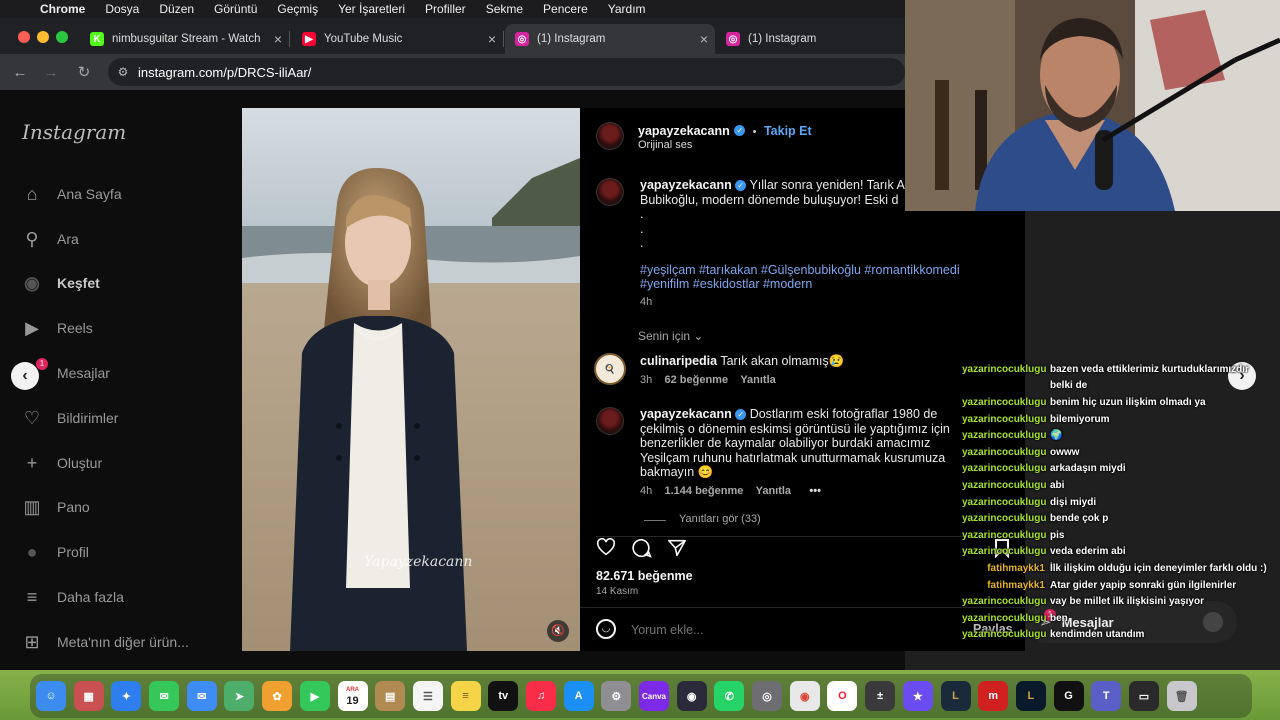  What do you see at coordinates (371, 9) in the screenshot?
I see `menubar-item: Yer İşaretleri` at bounding box center [371, 9].